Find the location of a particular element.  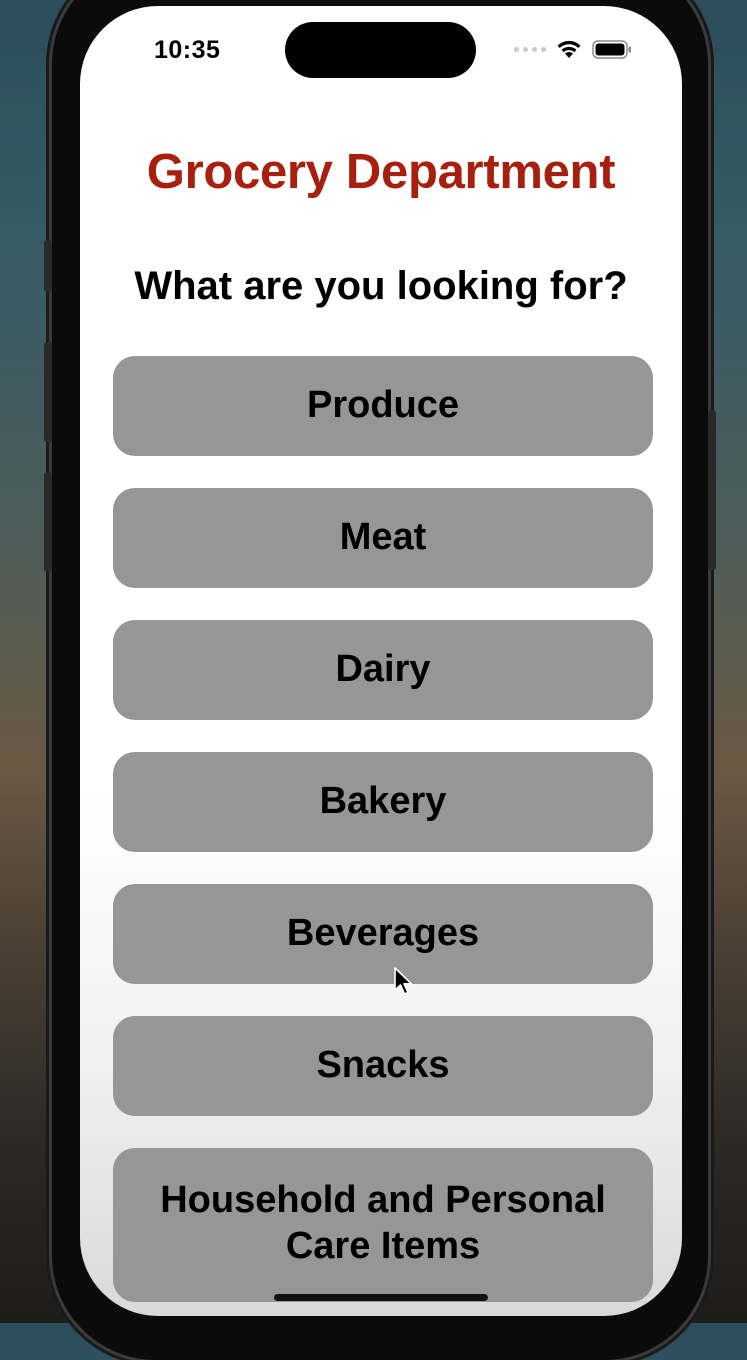

page-title: Grocery Department is located at coordinates (381, 172).